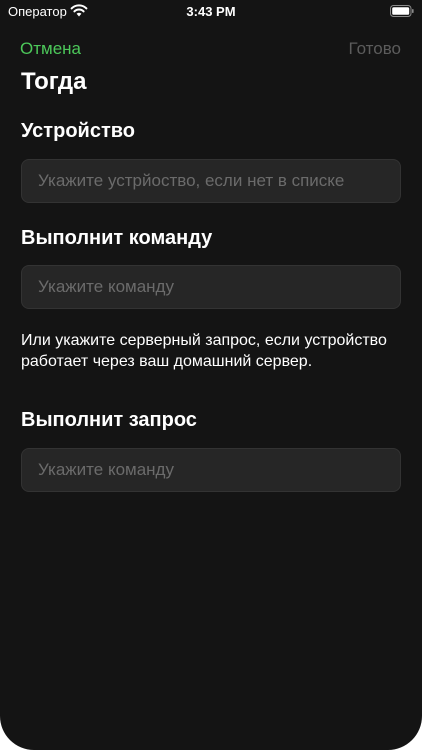 Image resolution: width=422 pixels, height=750 pixels. I want to click on device-field, so click(211, 181).